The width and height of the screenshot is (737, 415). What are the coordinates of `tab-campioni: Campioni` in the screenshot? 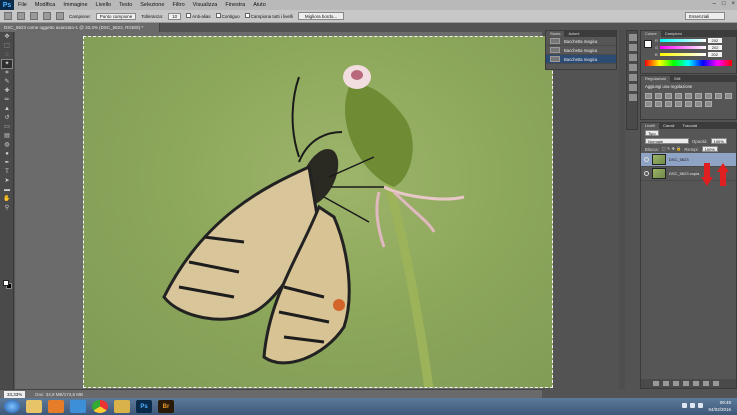 It's located at (673, 34).